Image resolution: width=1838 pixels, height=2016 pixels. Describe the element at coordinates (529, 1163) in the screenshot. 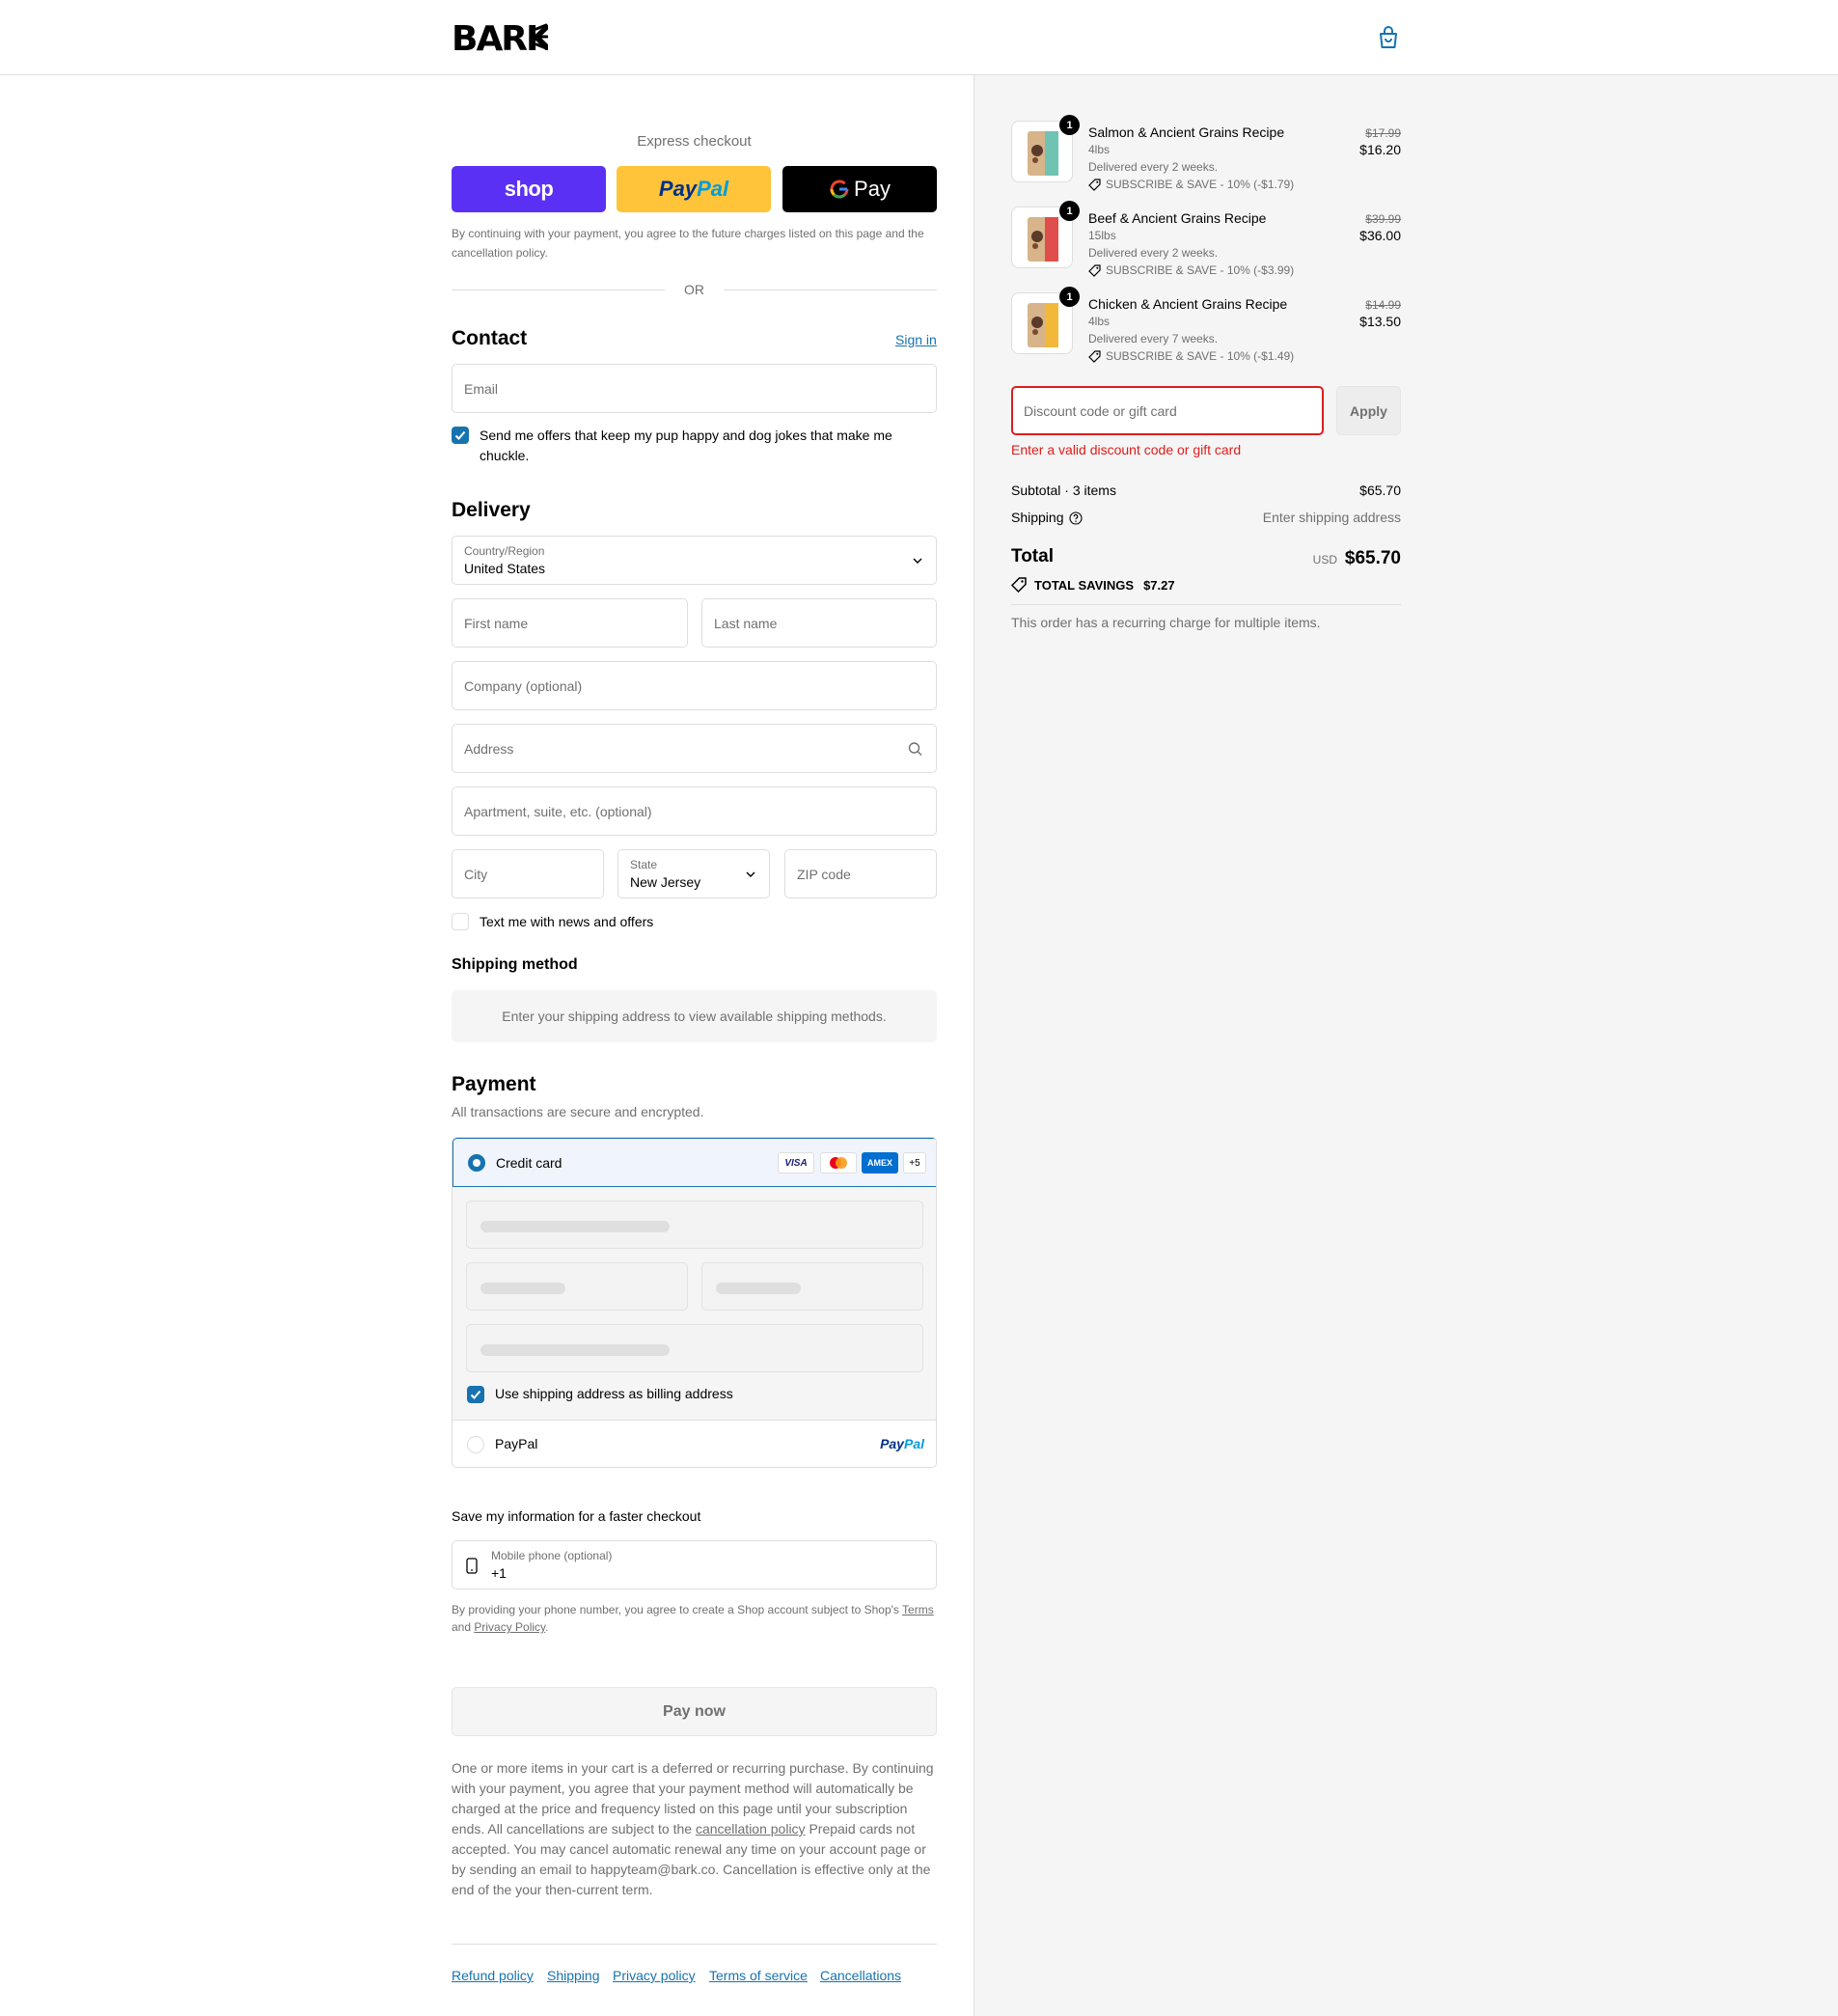

I see `credit-card-label: Credit card` at that location.